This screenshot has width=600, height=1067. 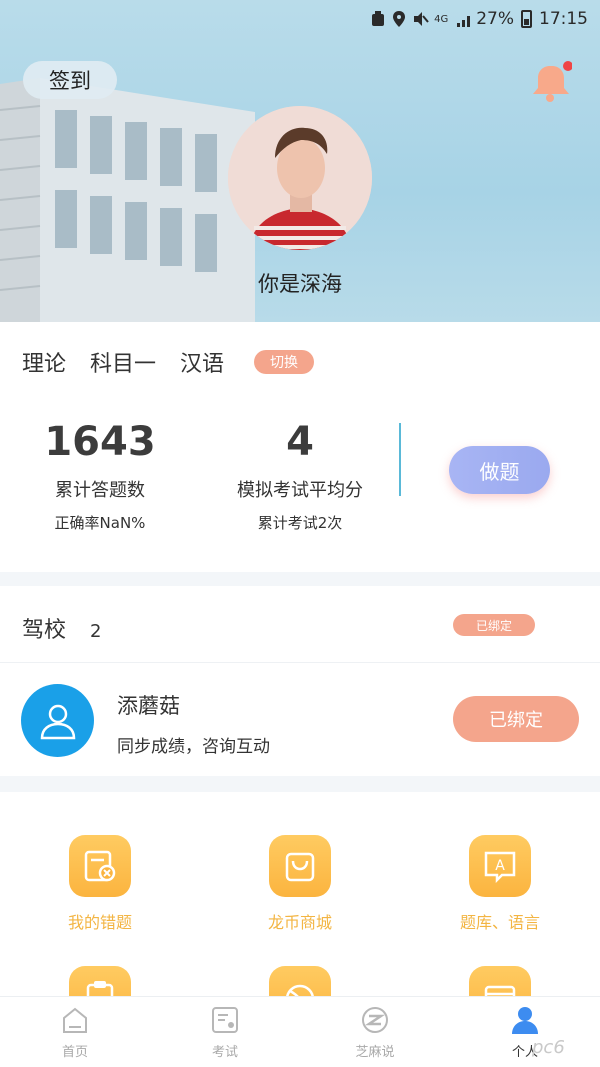 What do you see at coordinates (96, 631) in the screenshot?
I see `school-count: 2` at bounding box center [96, 631].